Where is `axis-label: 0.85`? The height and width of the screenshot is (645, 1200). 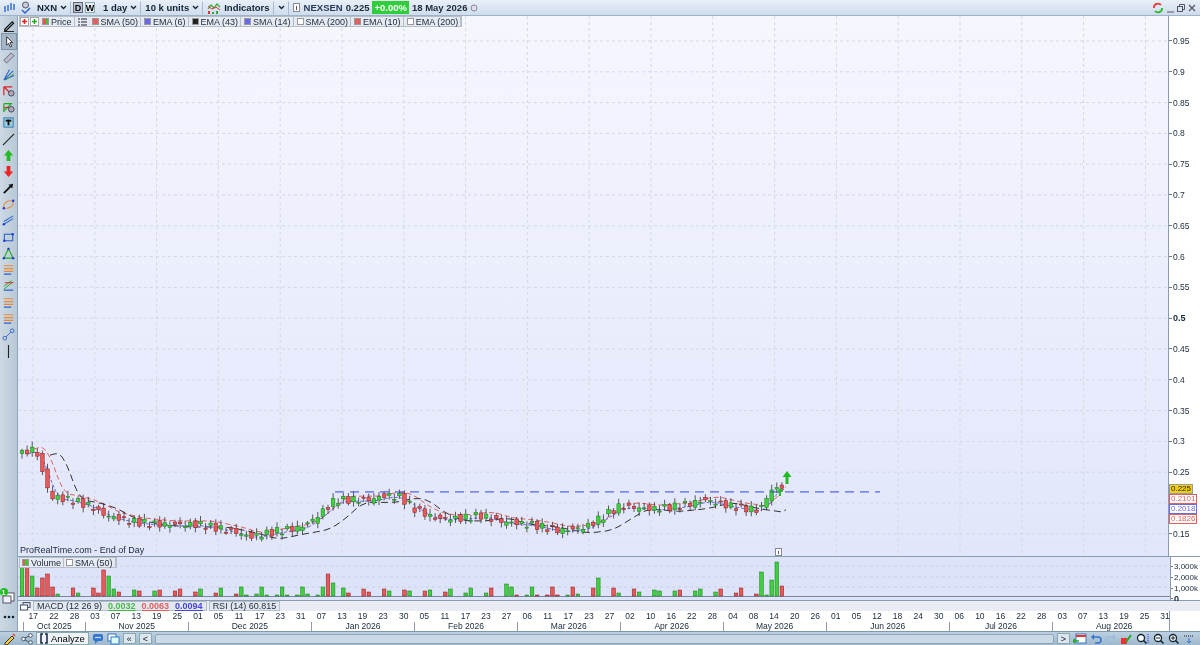
axis-label: 0.85 is located at coordinates (1184, 102).